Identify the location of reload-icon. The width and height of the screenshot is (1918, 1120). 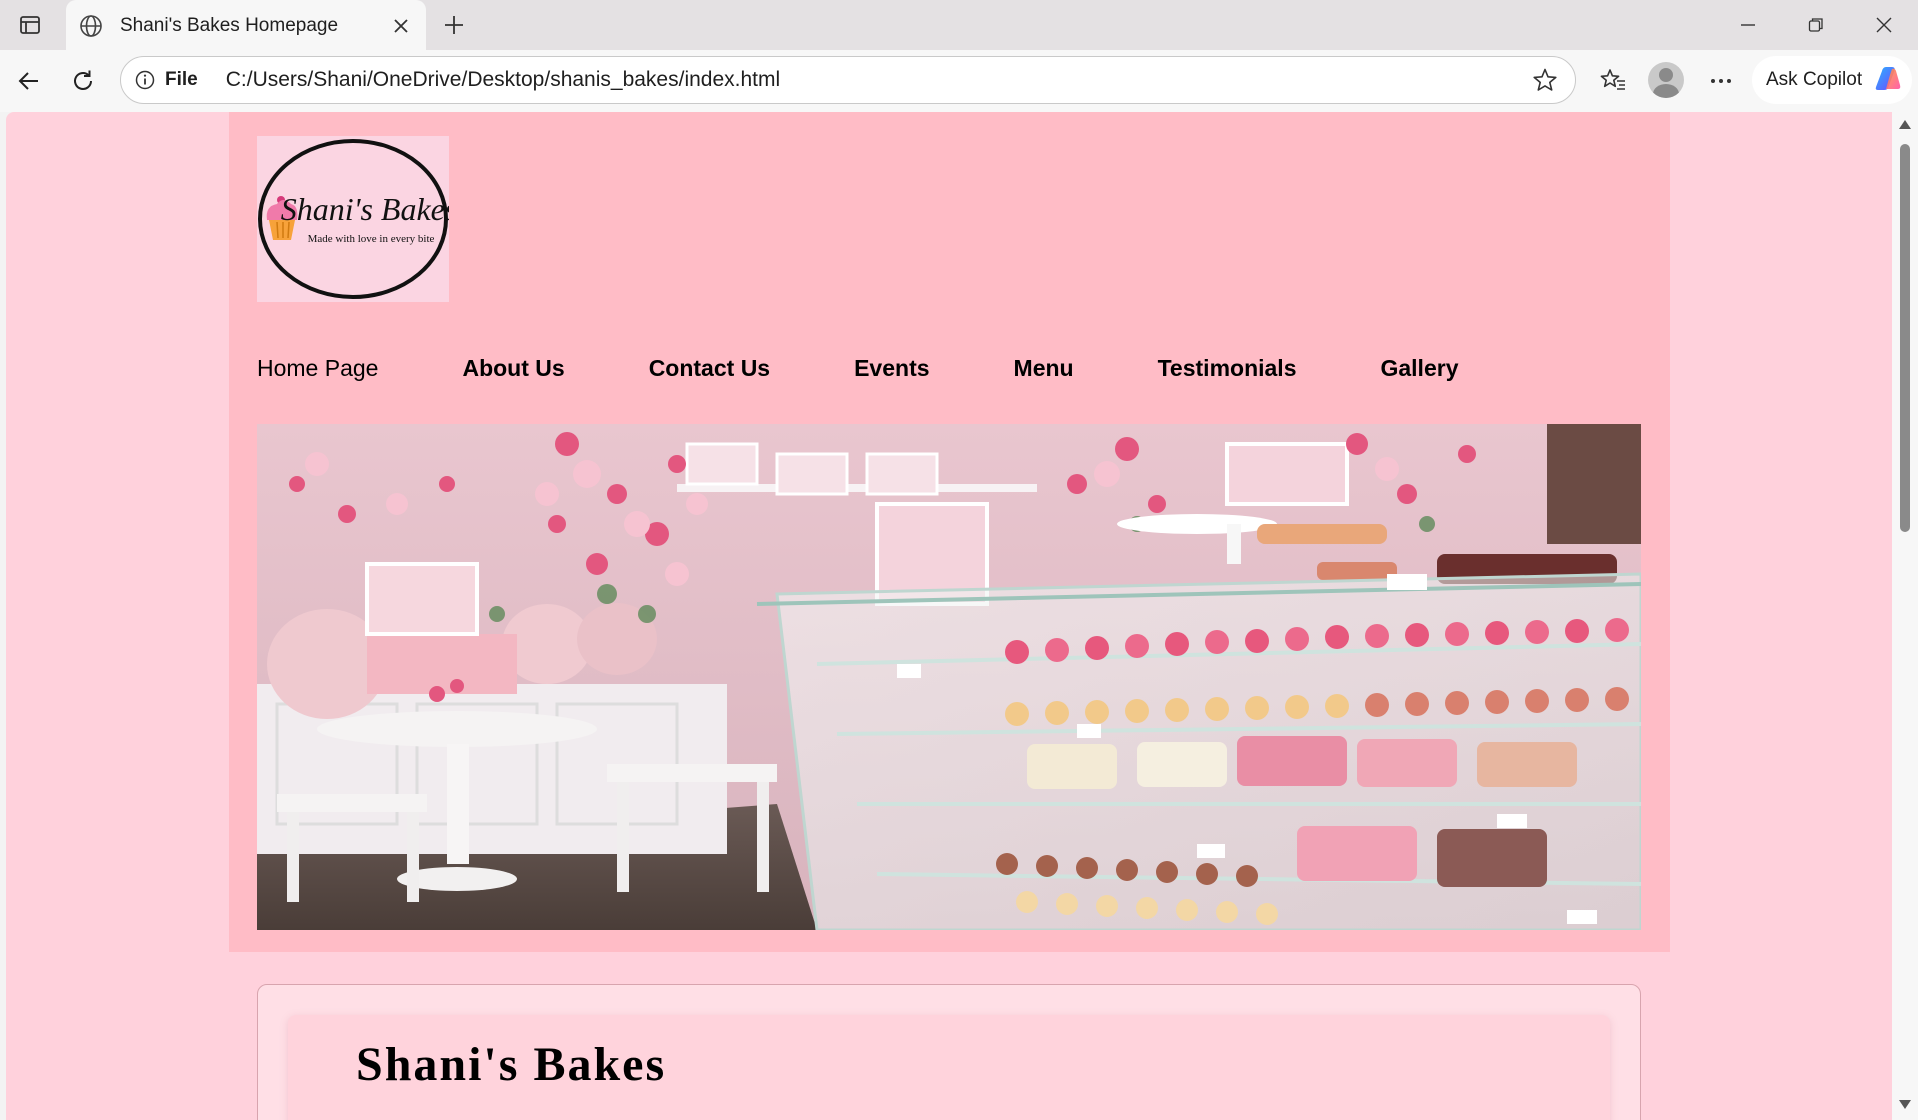
(83, 81).